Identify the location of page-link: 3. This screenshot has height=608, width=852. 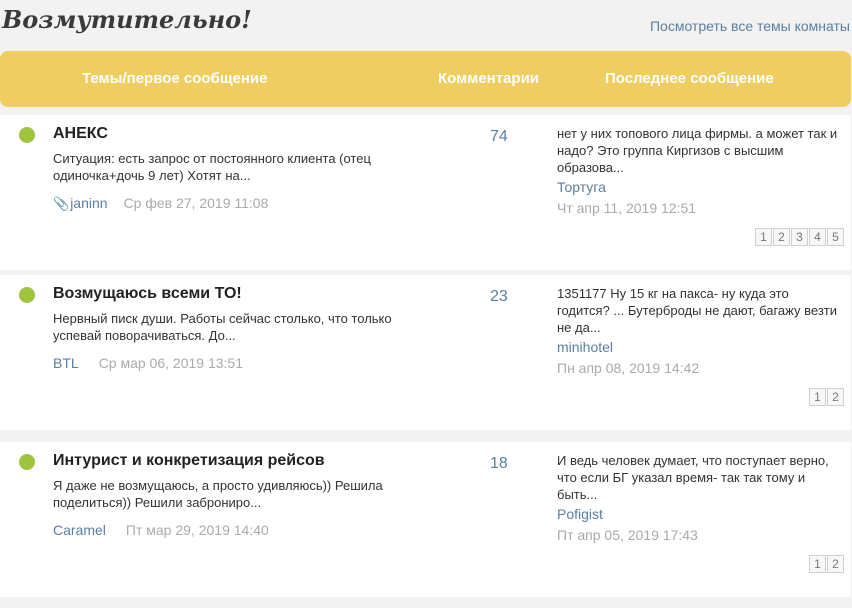
(799, 237).